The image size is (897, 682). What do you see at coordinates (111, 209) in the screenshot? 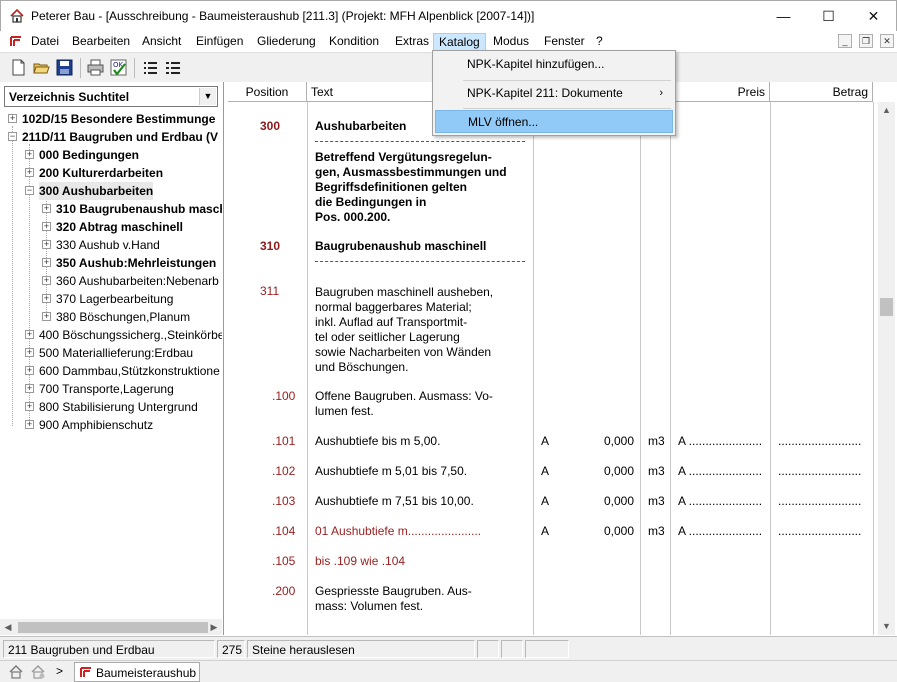
I see `tree-item-310: + 310 Baugrubenaushub maschi` at bounding box center [111, 209].